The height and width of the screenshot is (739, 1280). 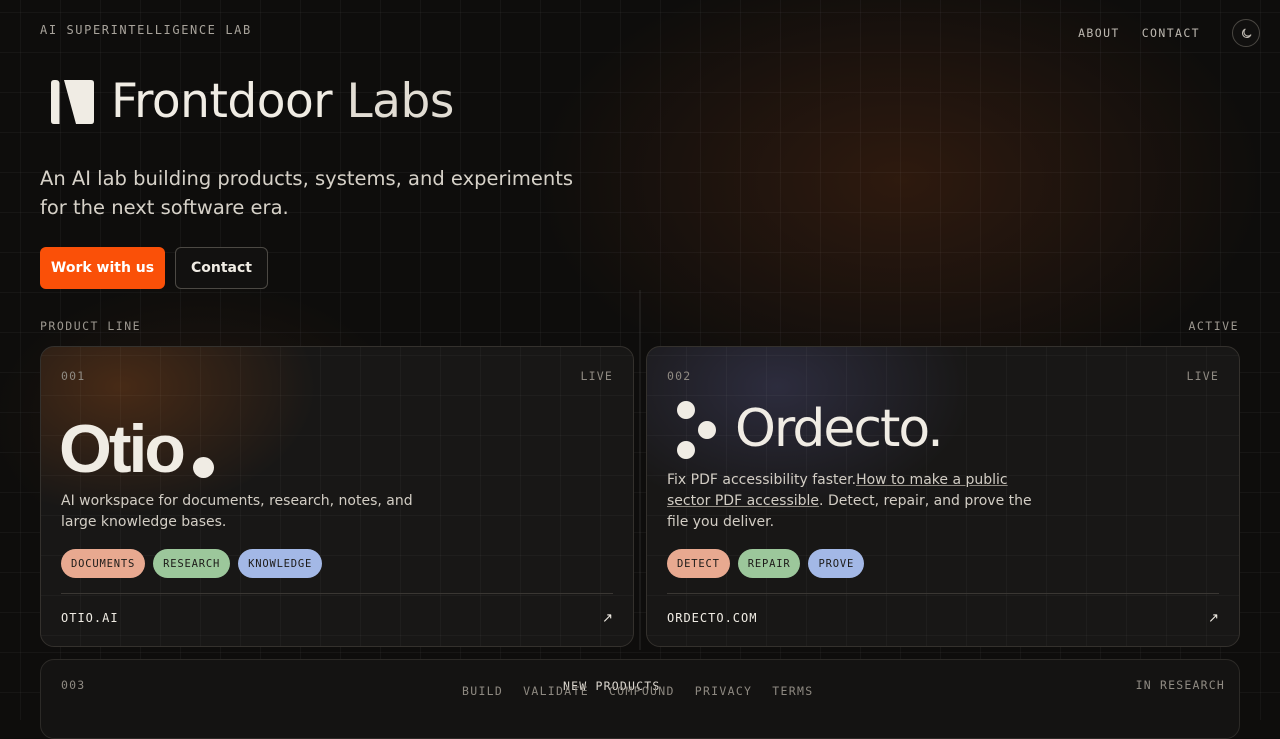 What do you see at coordinates (679, 376) in the screenshot?
I see `card-number: 002` at bounding box center [679, 376].